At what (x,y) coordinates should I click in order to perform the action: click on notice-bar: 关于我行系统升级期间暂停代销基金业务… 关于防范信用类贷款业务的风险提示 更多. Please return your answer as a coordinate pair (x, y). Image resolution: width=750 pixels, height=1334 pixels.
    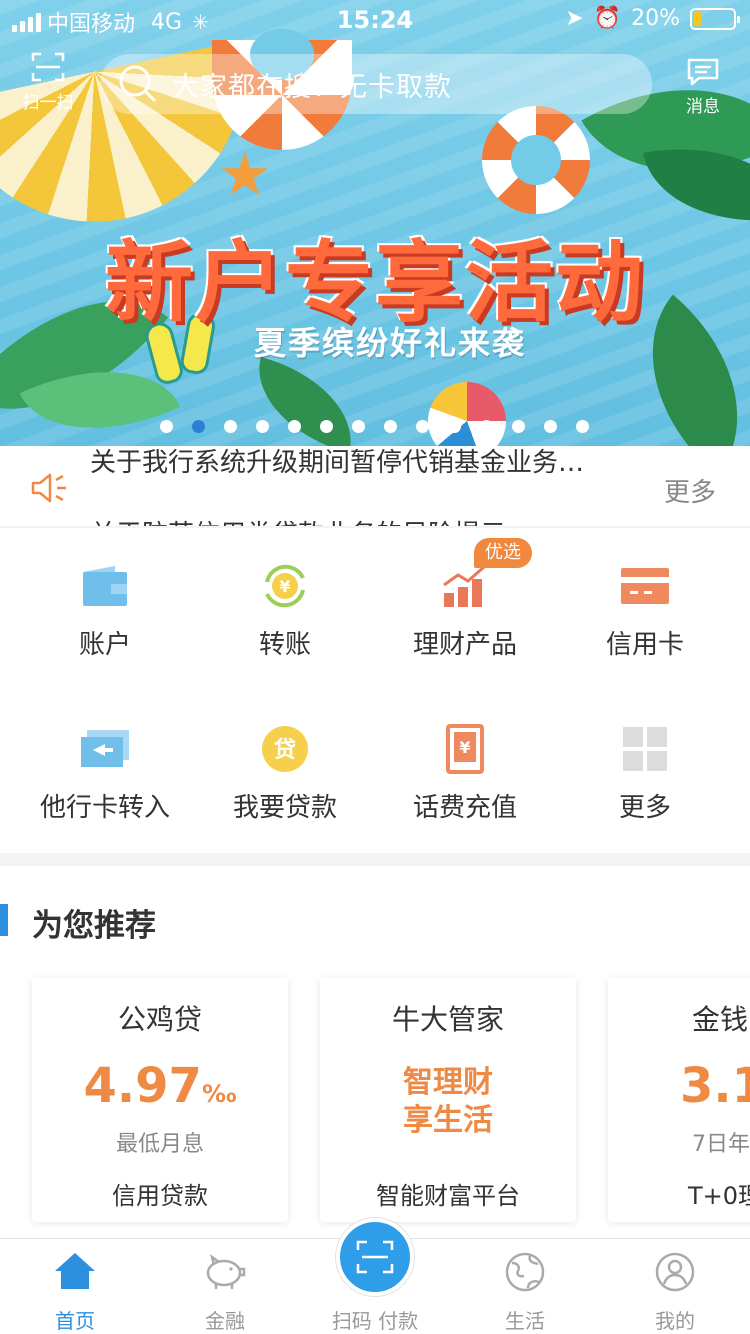
    Looking at the image, I should click on (375, 486).